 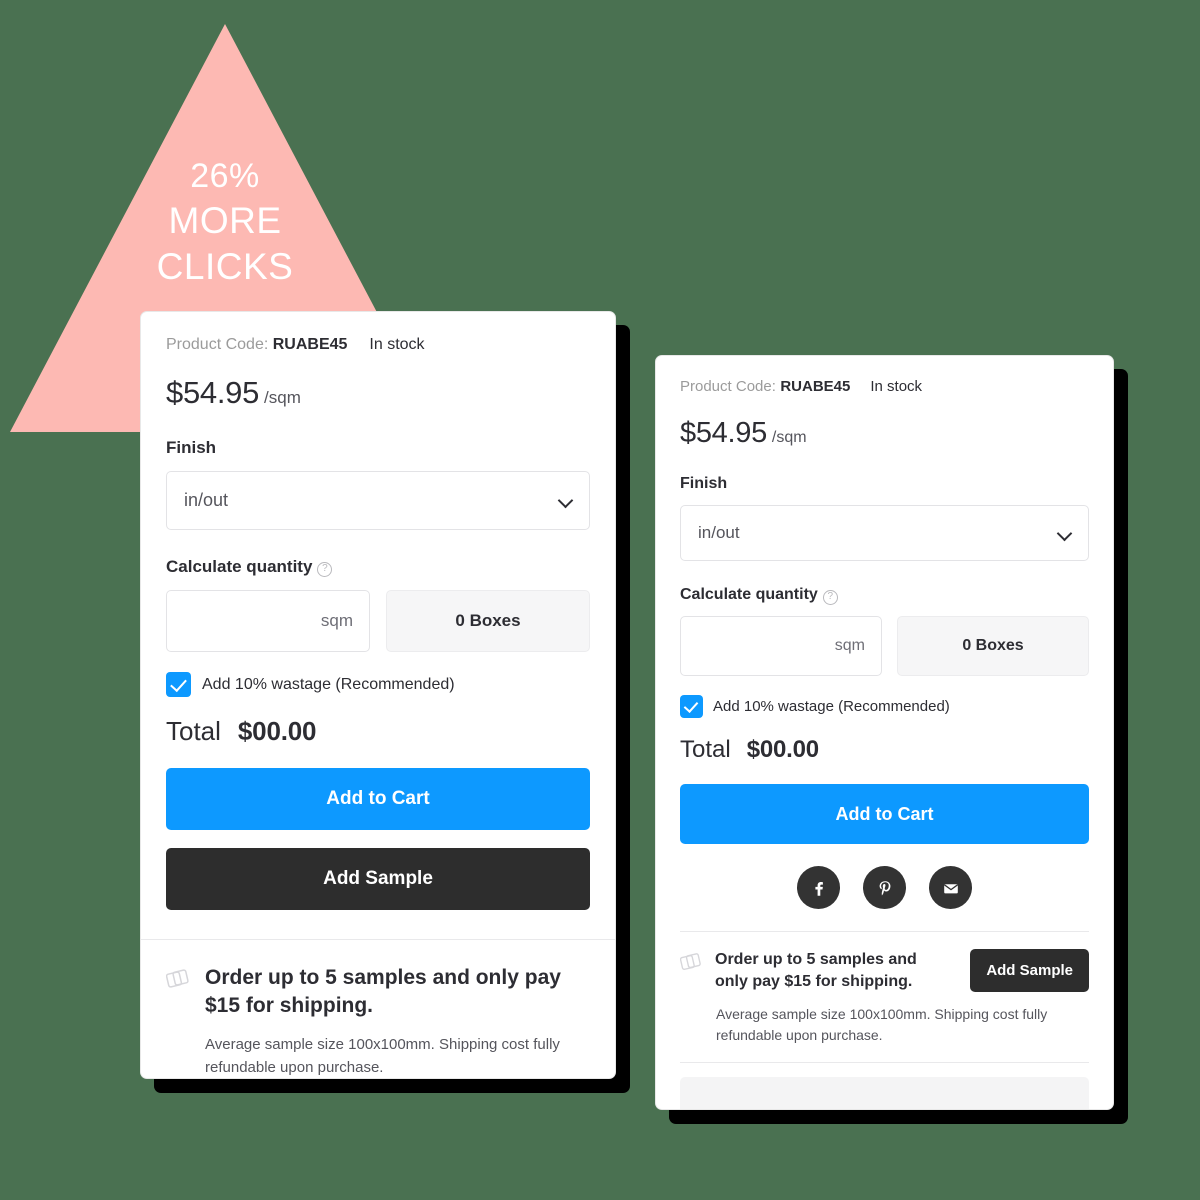 I want to click on badge-line-2: MORE, so click(x=225, y=220).